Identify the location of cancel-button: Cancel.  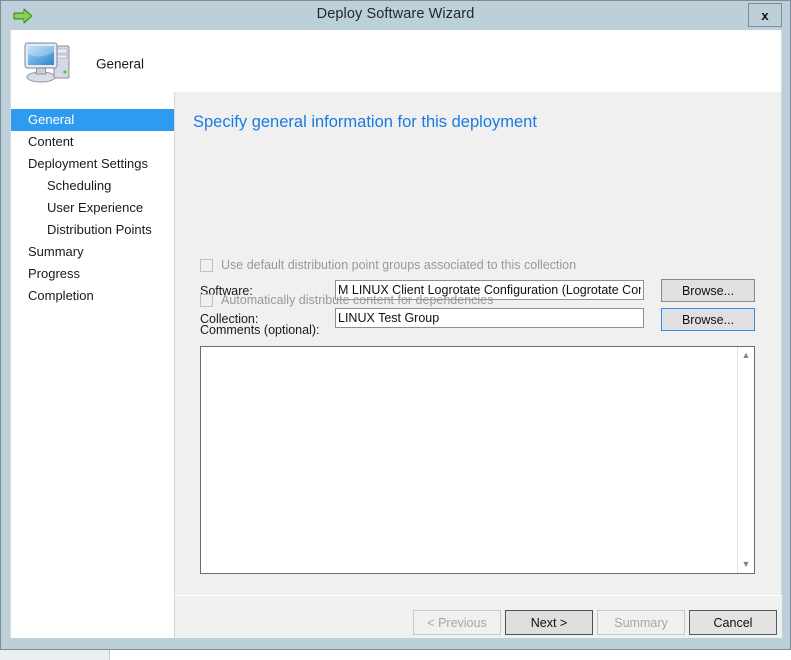
(733, 622).